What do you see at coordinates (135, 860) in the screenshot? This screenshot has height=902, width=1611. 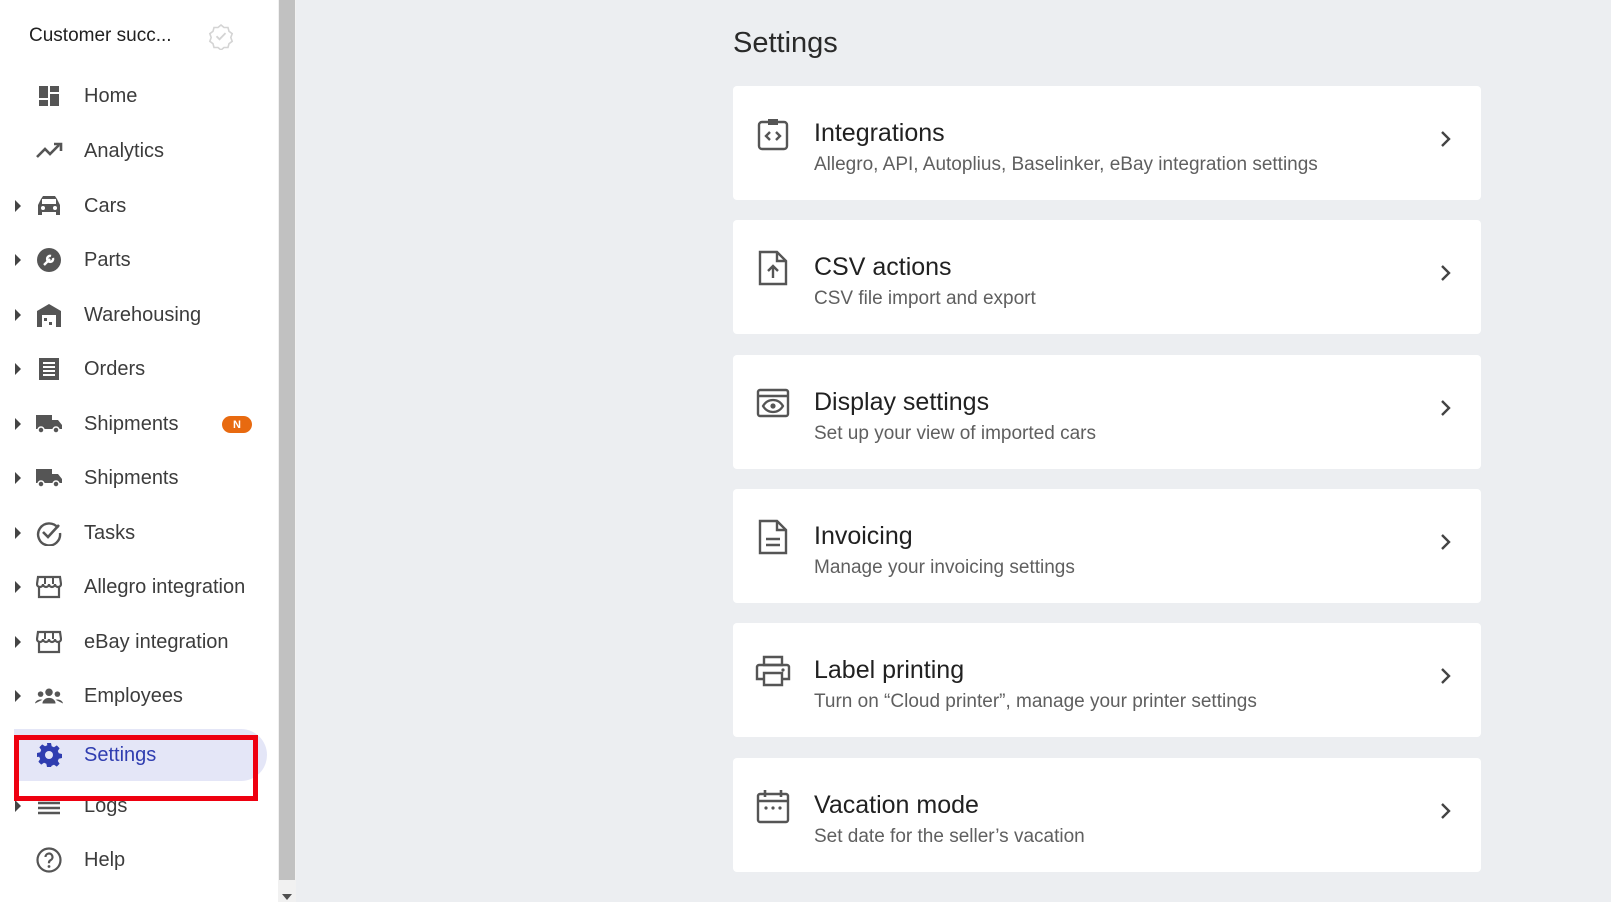 I see `sidebar-item-help: Help` at bounding box center [135, 860].